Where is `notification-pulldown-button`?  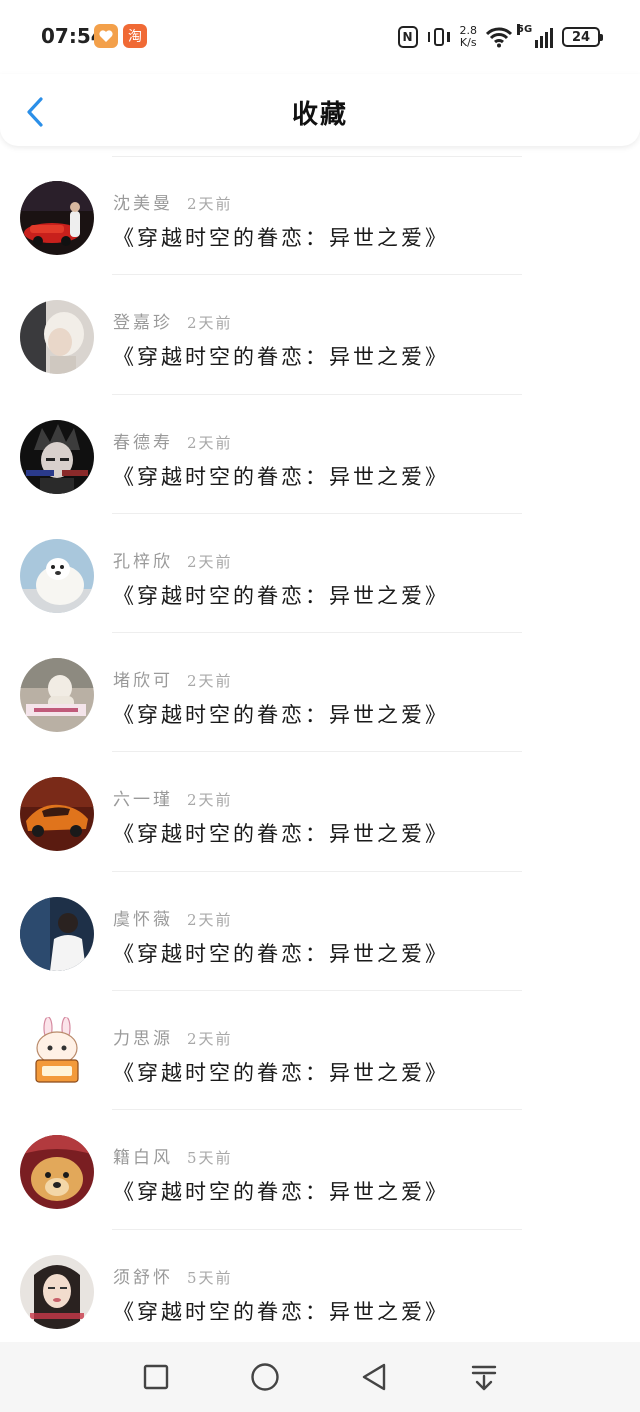
notification-pulldown-button is located at coordinates (484, 1377).